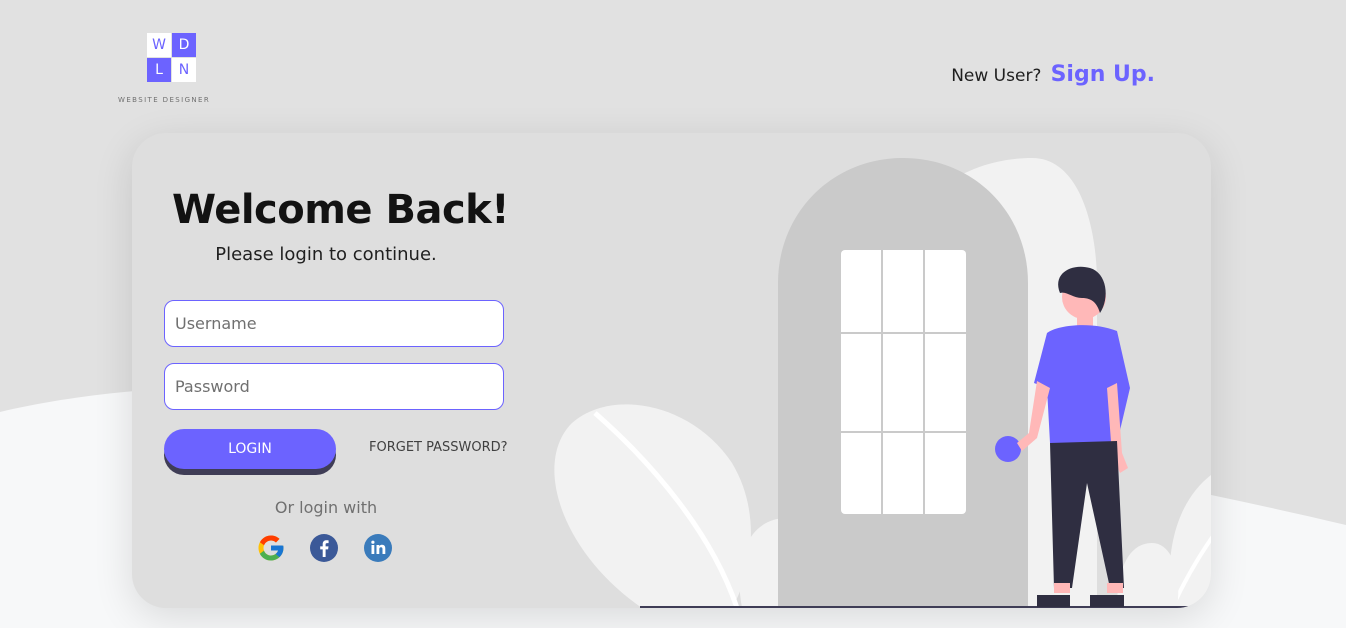 This screenshot has height=628, width=1346. I want to click on door-window, so click(903, 382).